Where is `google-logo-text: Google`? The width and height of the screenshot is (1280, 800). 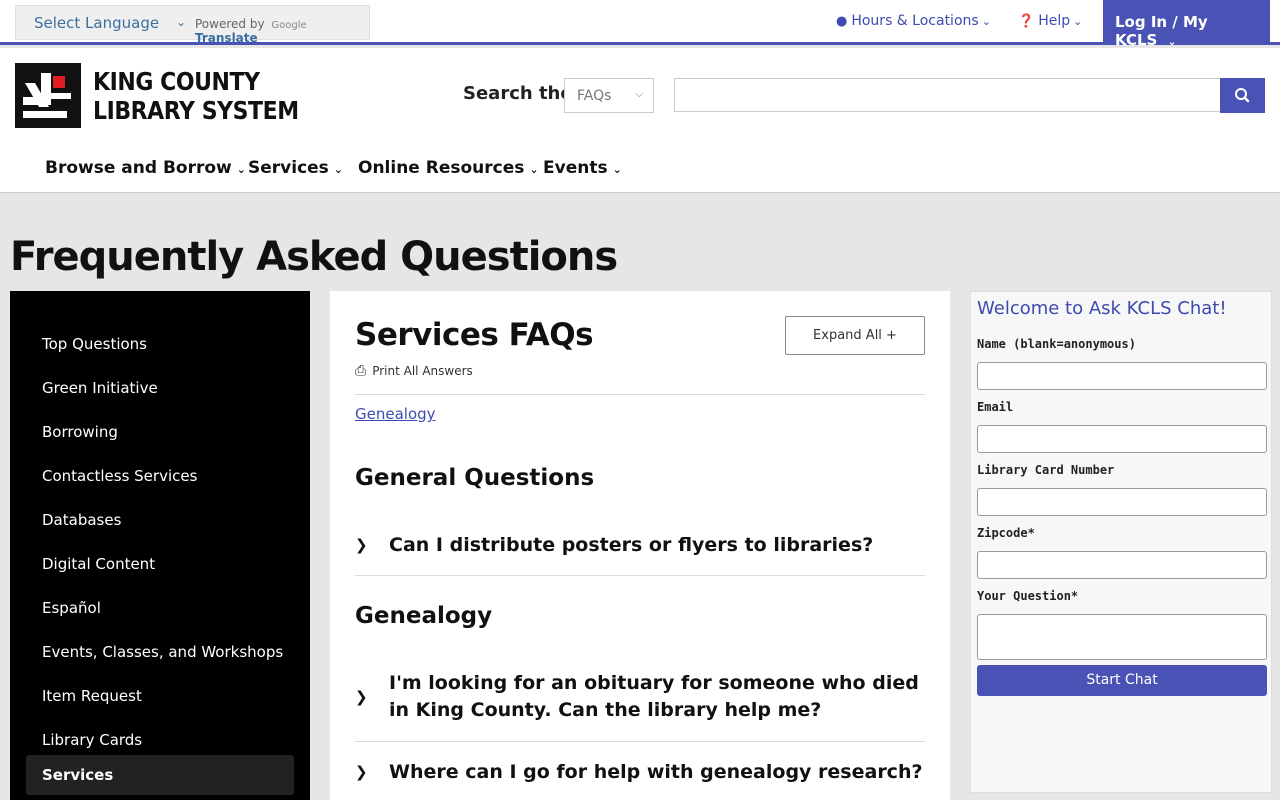
google-logo-text: Google is located at coordinates (289, 25).